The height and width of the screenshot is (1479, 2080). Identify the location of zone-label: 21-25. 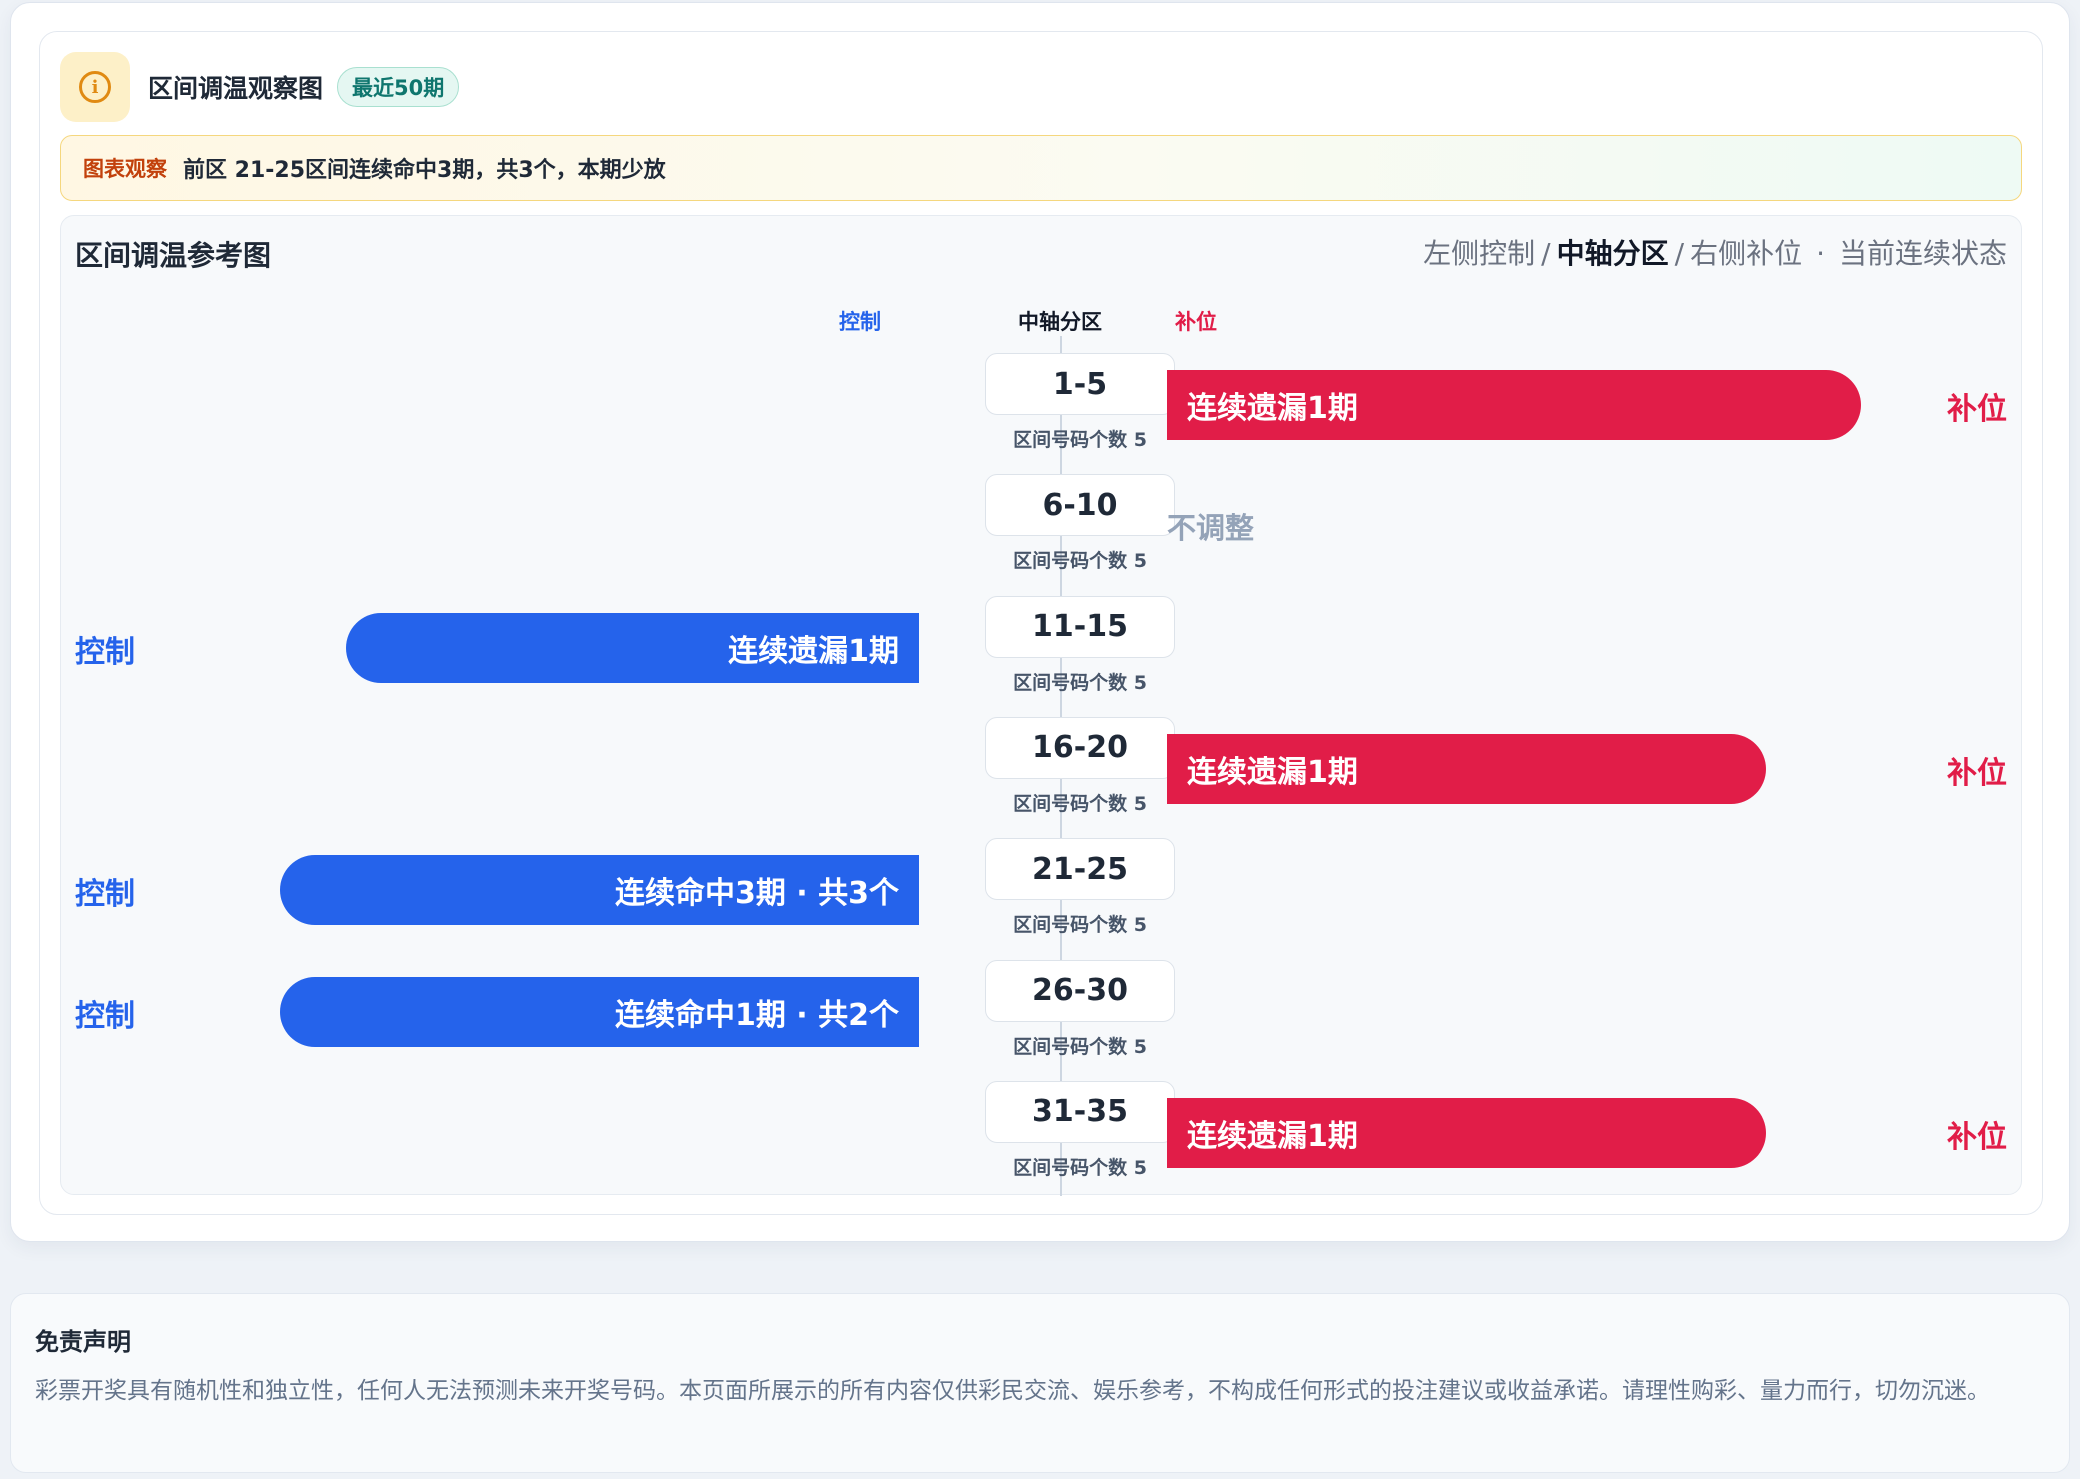
(1080, 869).